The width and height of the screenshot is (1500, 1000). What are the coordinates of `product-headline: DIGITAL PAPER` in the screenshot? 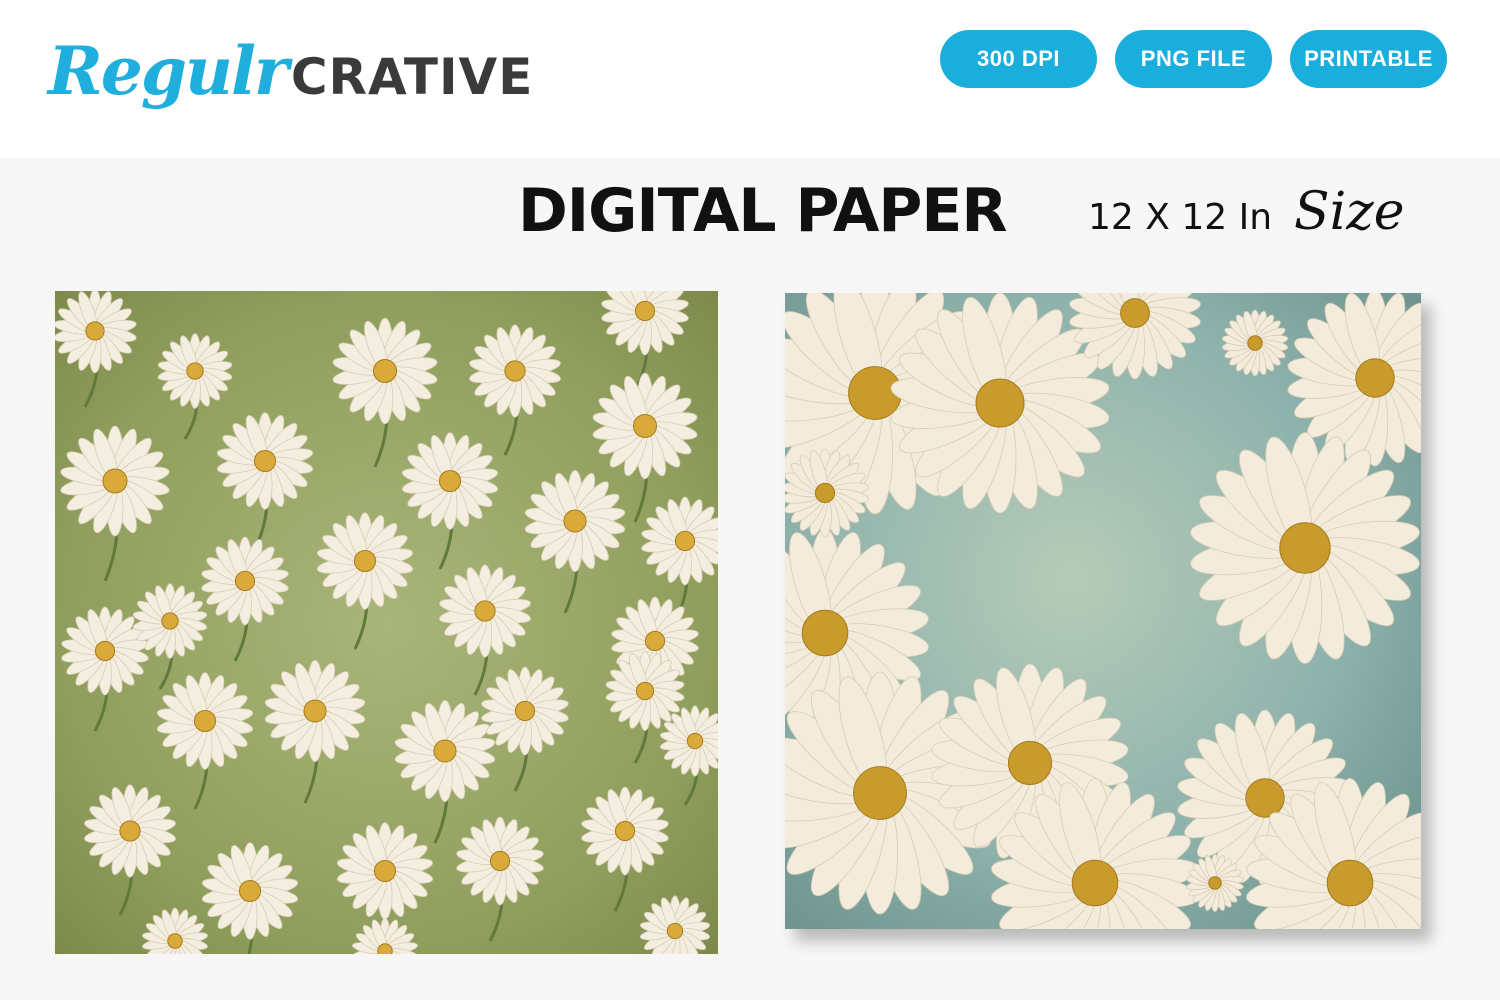 It's located at (763, 211).